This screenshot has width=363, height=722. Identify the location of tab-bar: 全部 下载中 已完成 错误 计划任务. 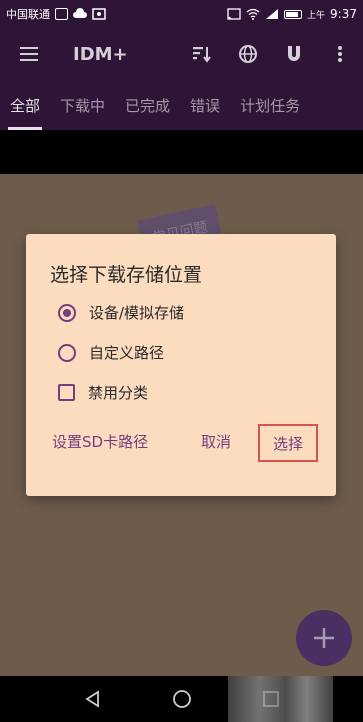
(181, 105).